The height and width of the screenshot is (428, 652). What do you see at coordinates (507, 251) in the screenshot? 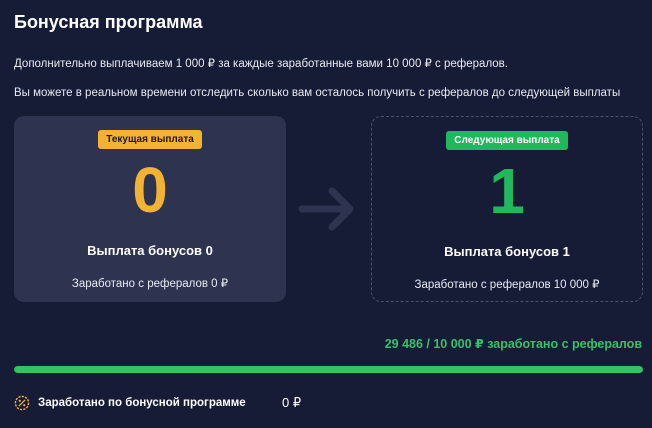
I see `next-payout-title: Выплата бонусов 1` at bounding box center [507, 251].